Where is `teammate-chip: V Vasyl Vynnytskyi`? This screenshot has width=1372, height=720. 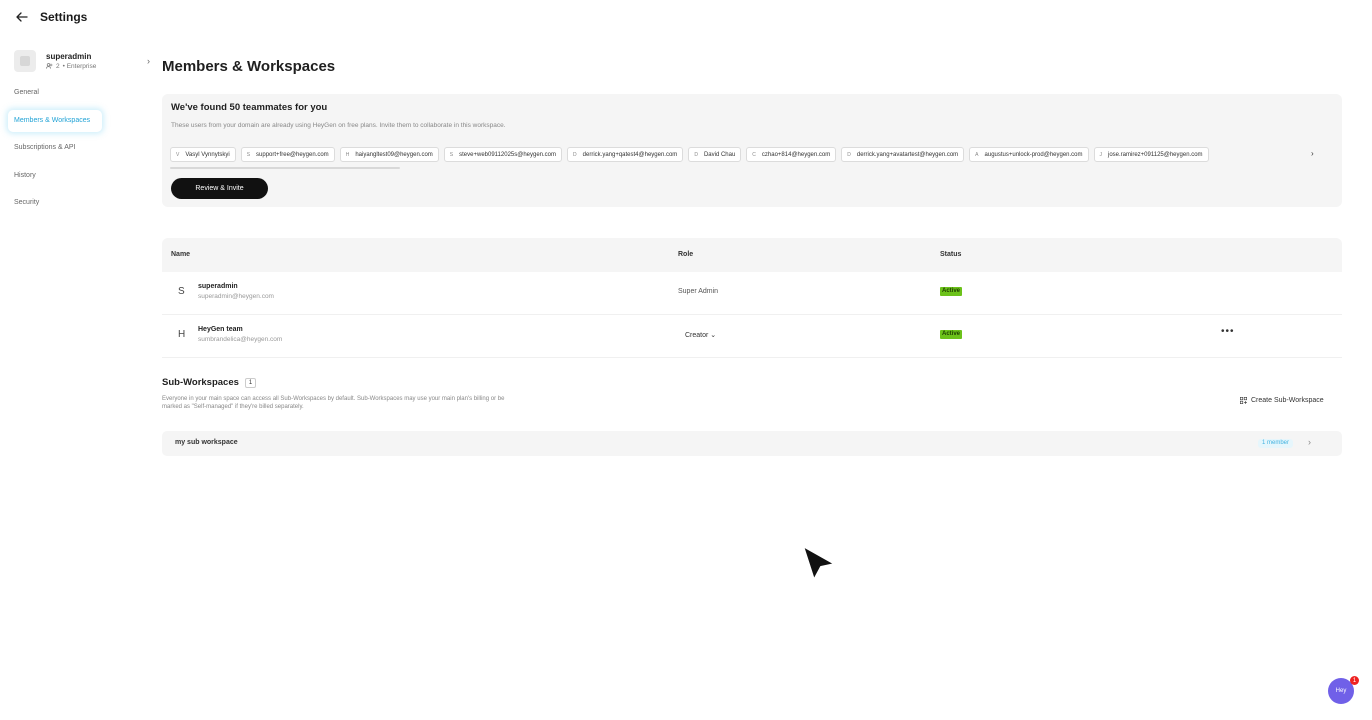 teammate-chip: V Vasyl Vynnytskyi is located at coordinates (203, 154).